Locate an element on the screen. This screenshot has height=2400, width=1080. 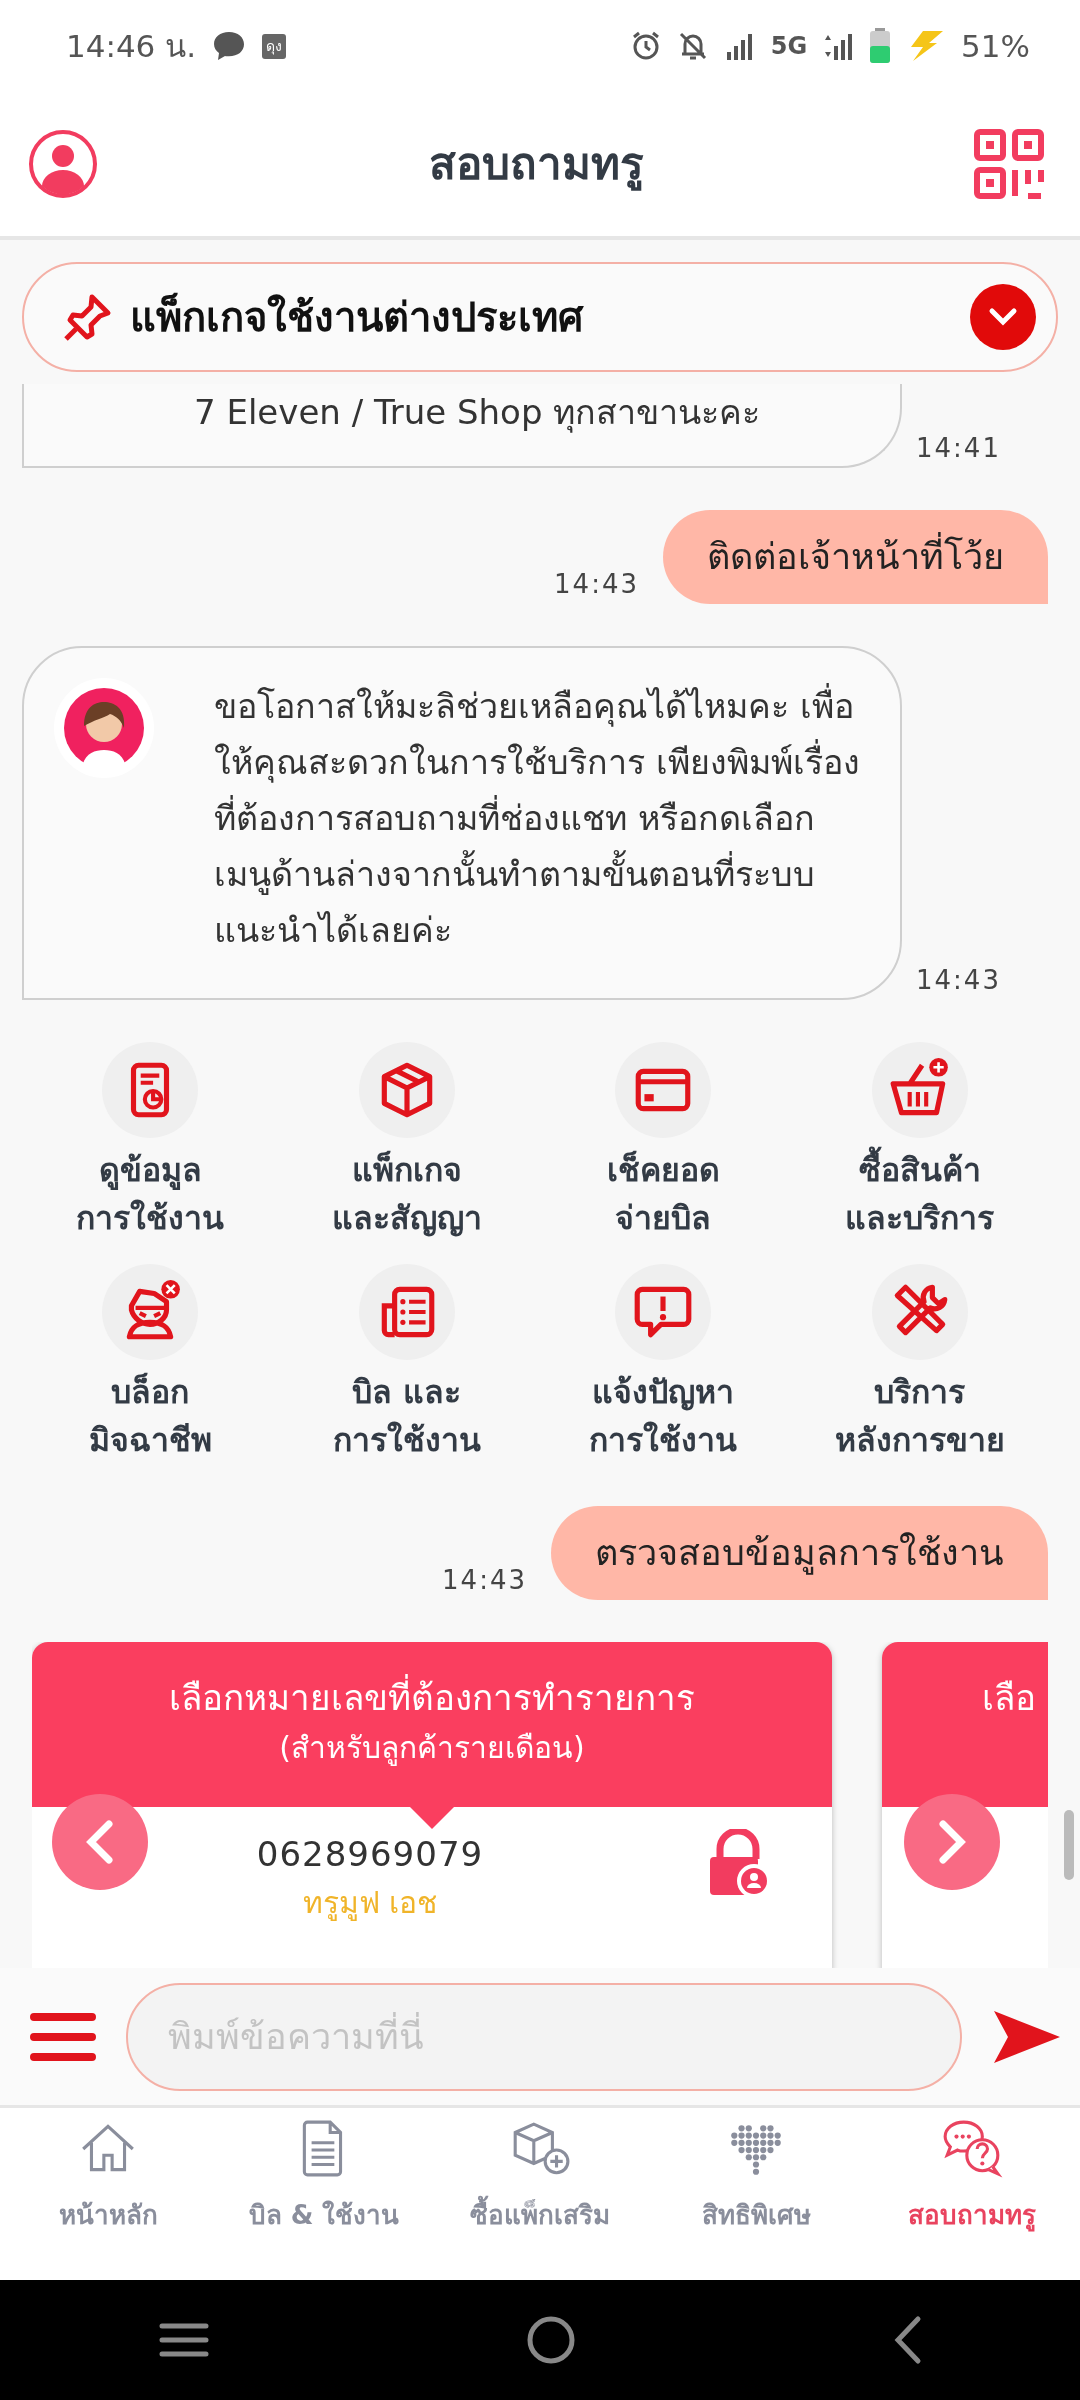
avatar-icon is located at coordinates (104, 728).